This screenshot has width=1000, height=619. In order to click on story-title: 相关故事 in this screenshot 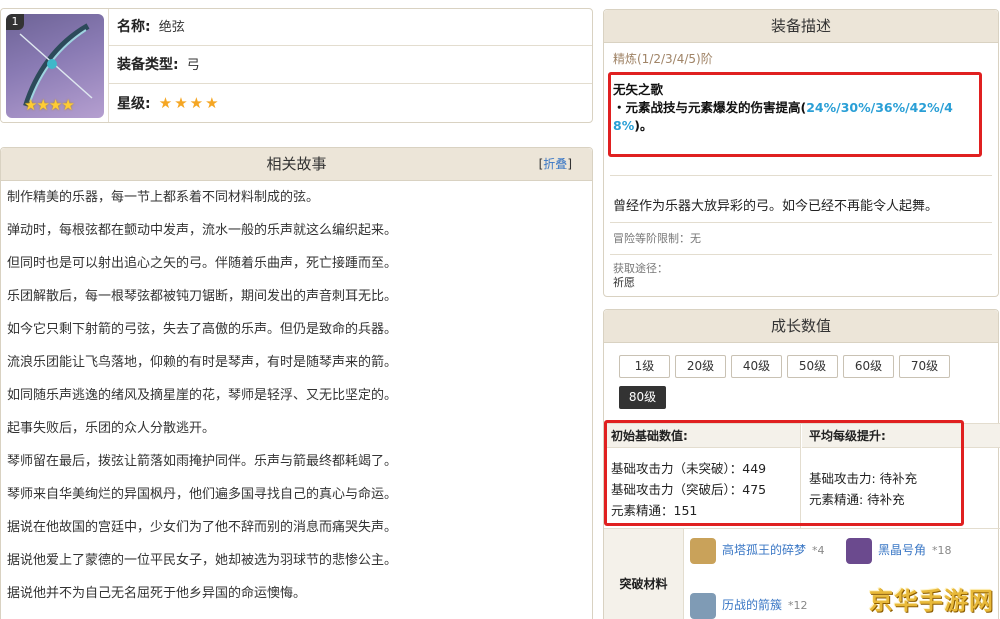, I will do `click(296, 164)`.